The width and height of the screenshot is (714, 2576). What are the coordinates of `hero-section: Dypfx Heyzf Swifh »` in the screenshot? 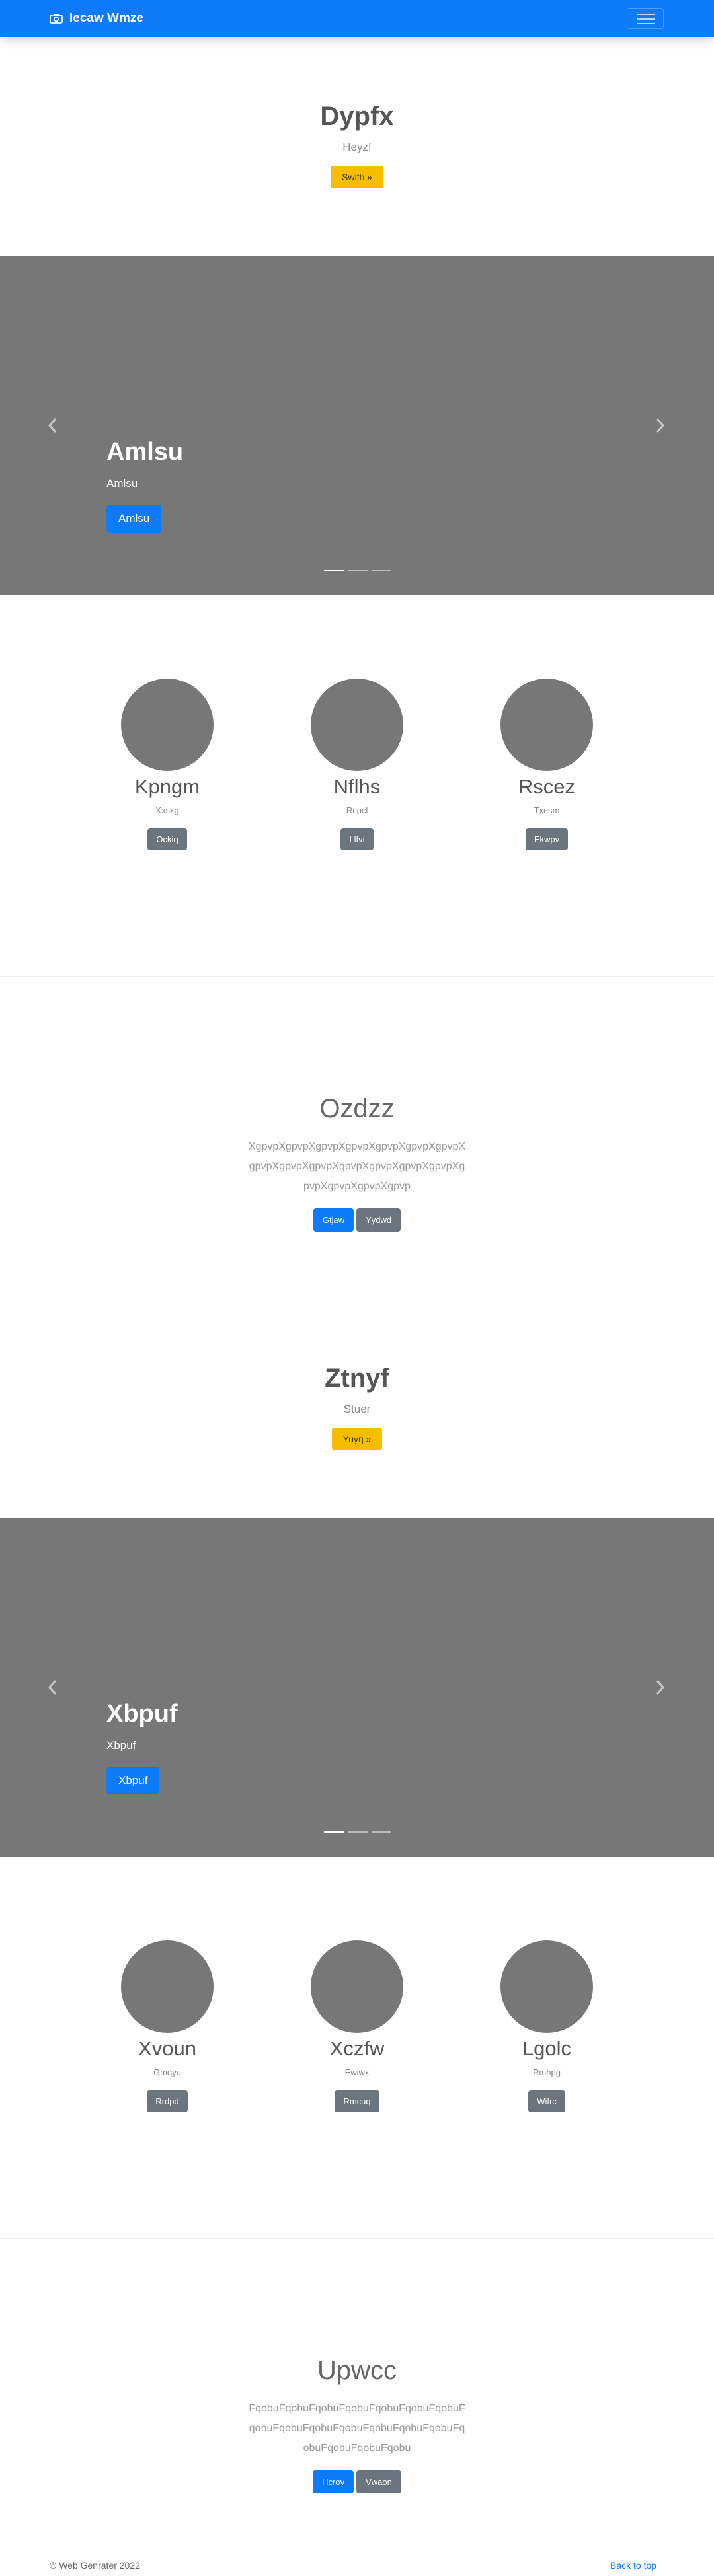 It's located at (357, 145).